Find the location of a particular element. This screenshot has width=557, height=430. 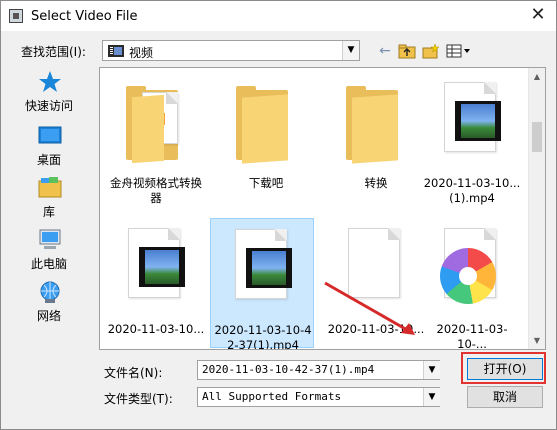

scroll-thumb is located at coordinates (537, 137).